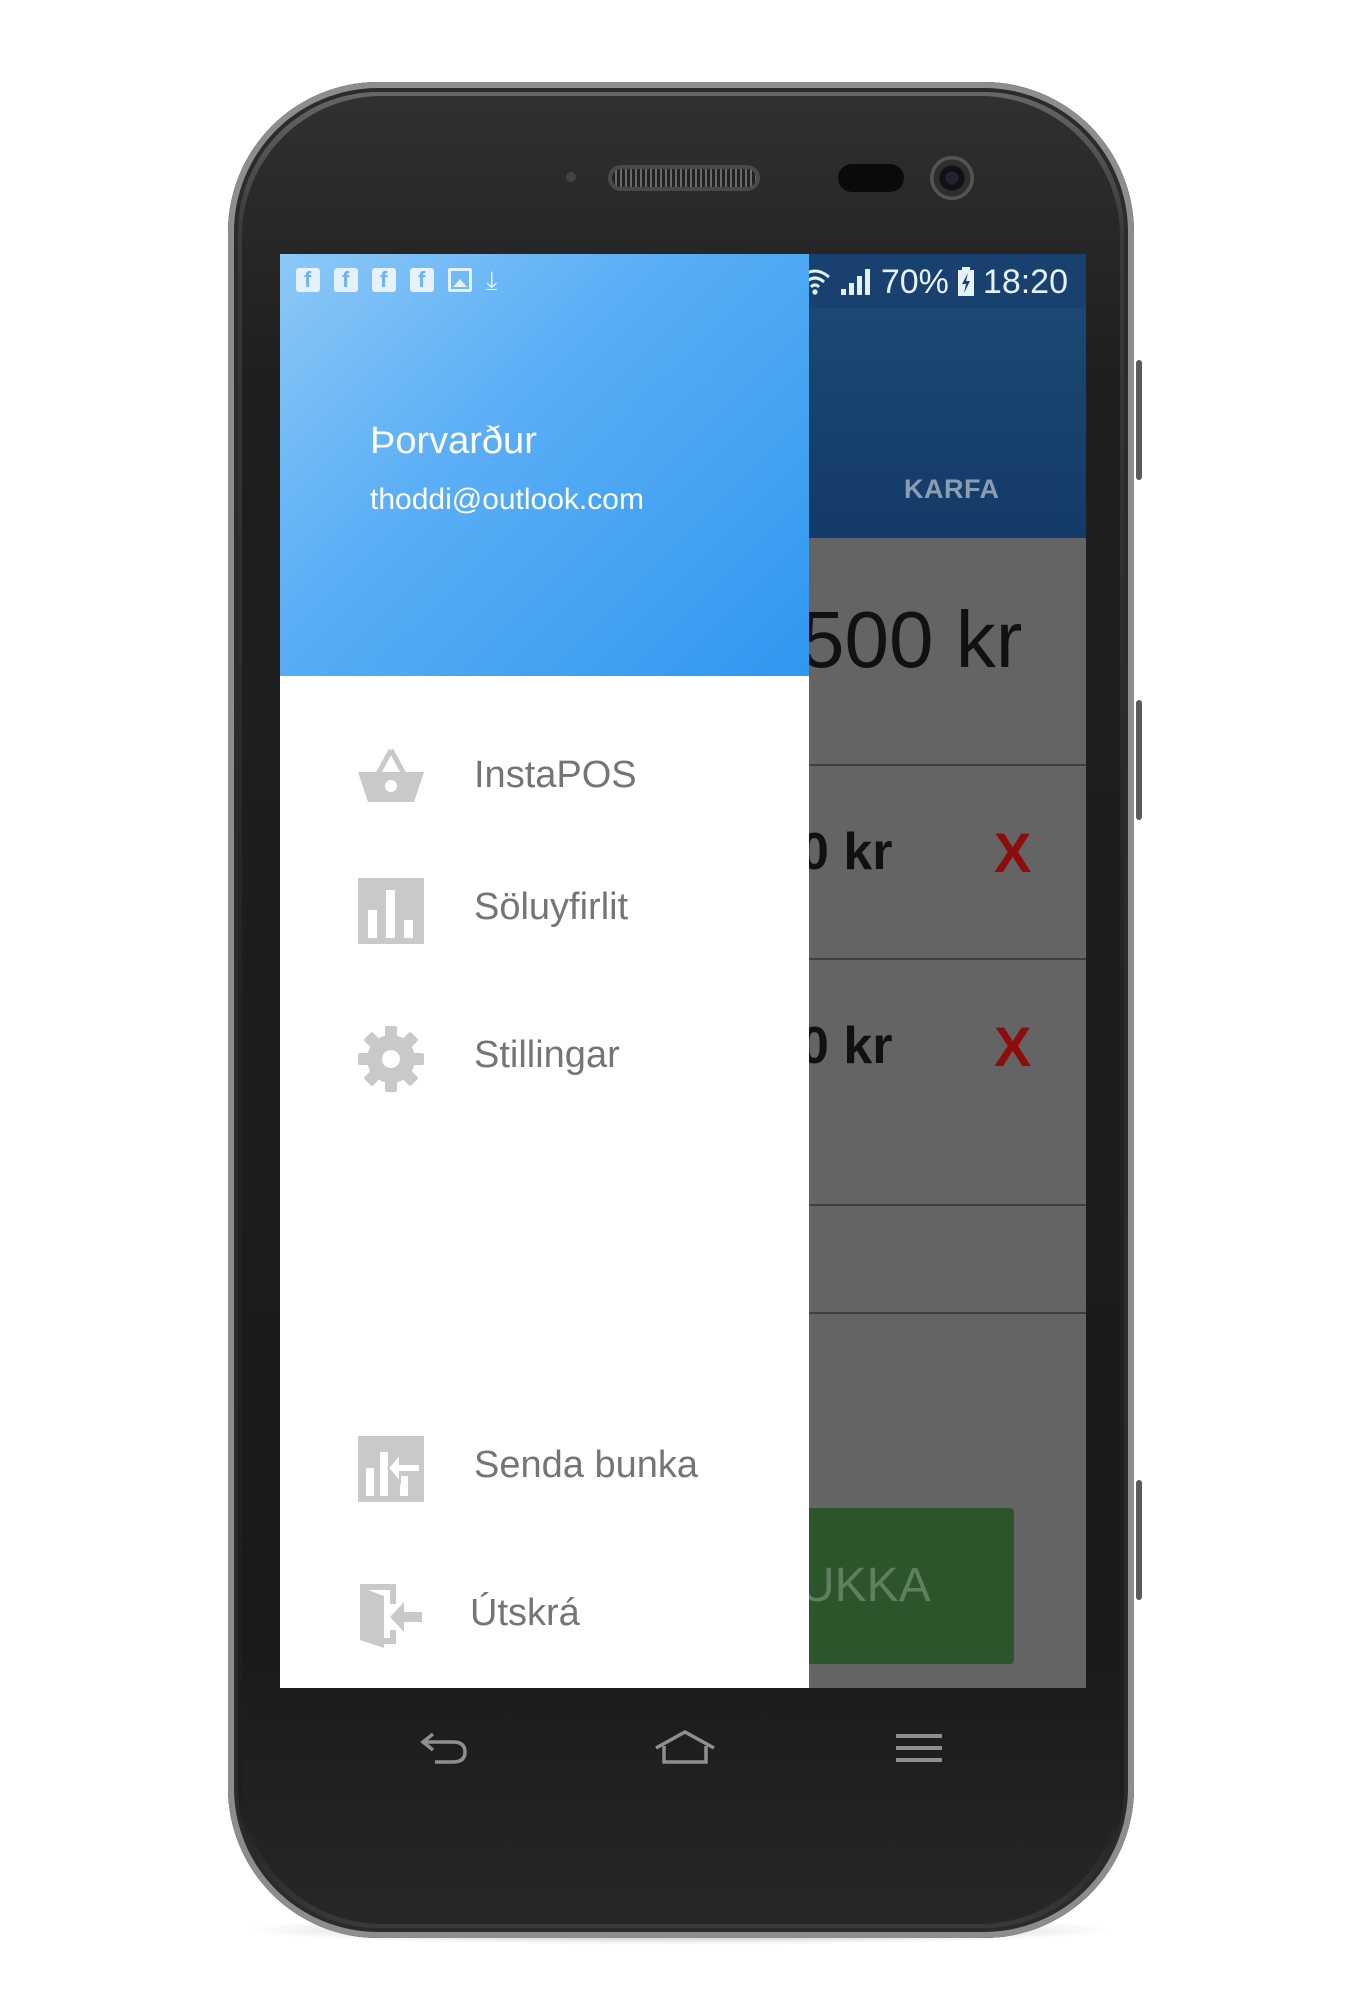 The height and width of the screenshot is (2000, 1350). I want to click on earpiece-speaker, so click(684, 178).